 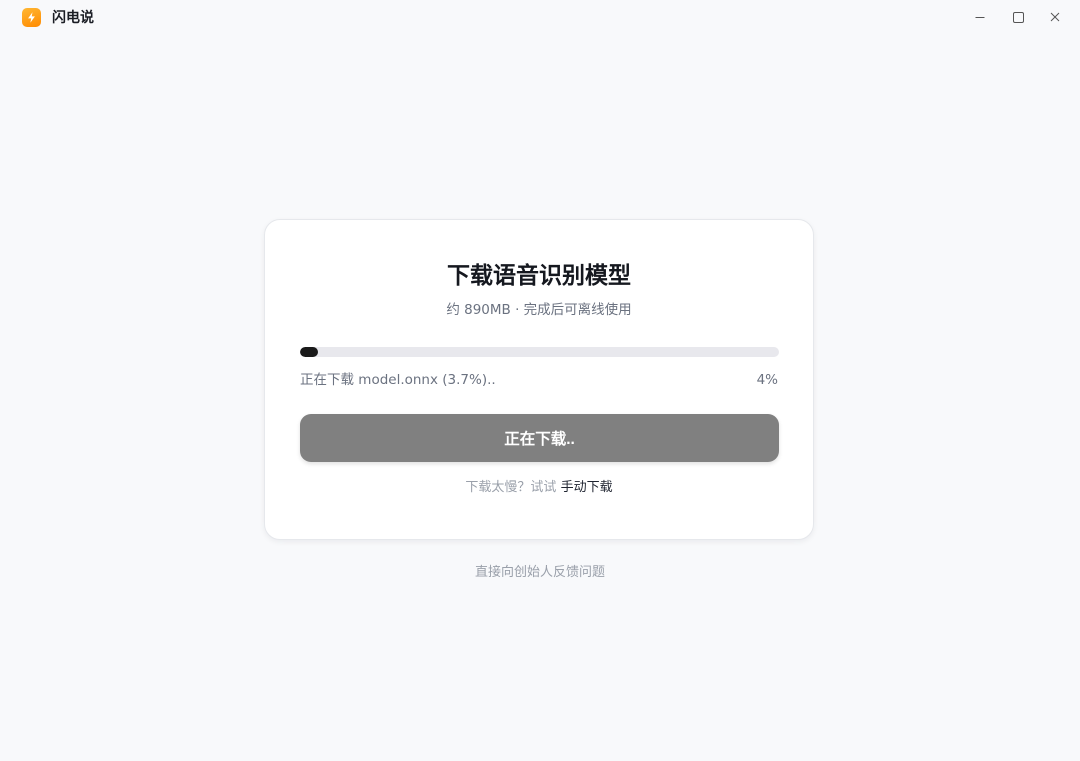 What do you see at coordinates (540, 18) in the screenshot?
I see `title-bar: 闪电说` at bounding box center [540, 18].